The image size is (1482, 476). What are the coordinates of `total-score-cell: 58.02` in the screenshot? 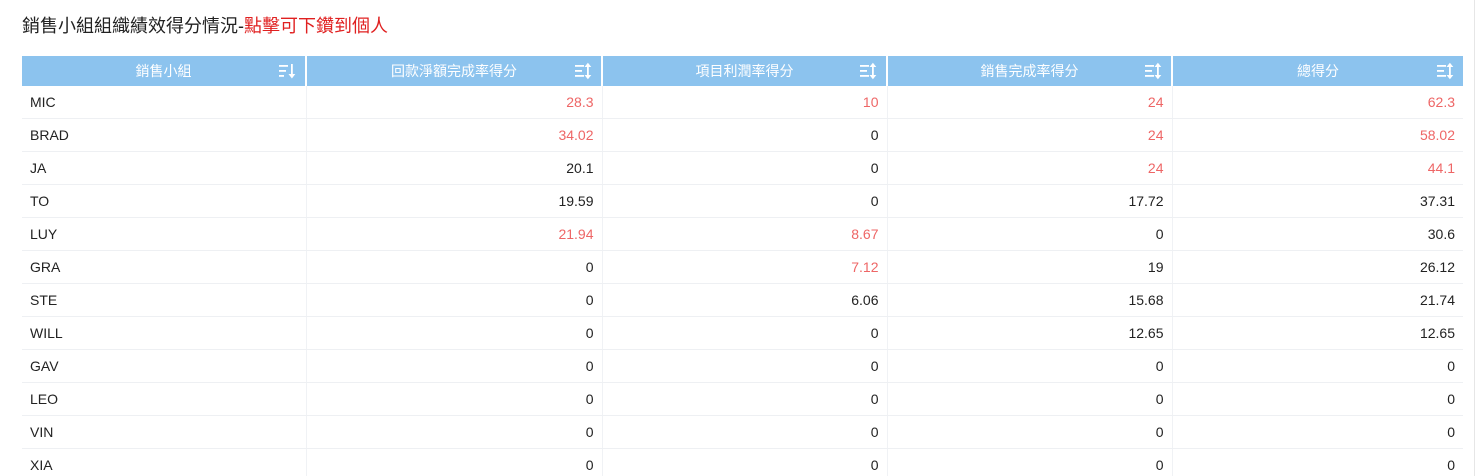 It's located at (1317, 135).